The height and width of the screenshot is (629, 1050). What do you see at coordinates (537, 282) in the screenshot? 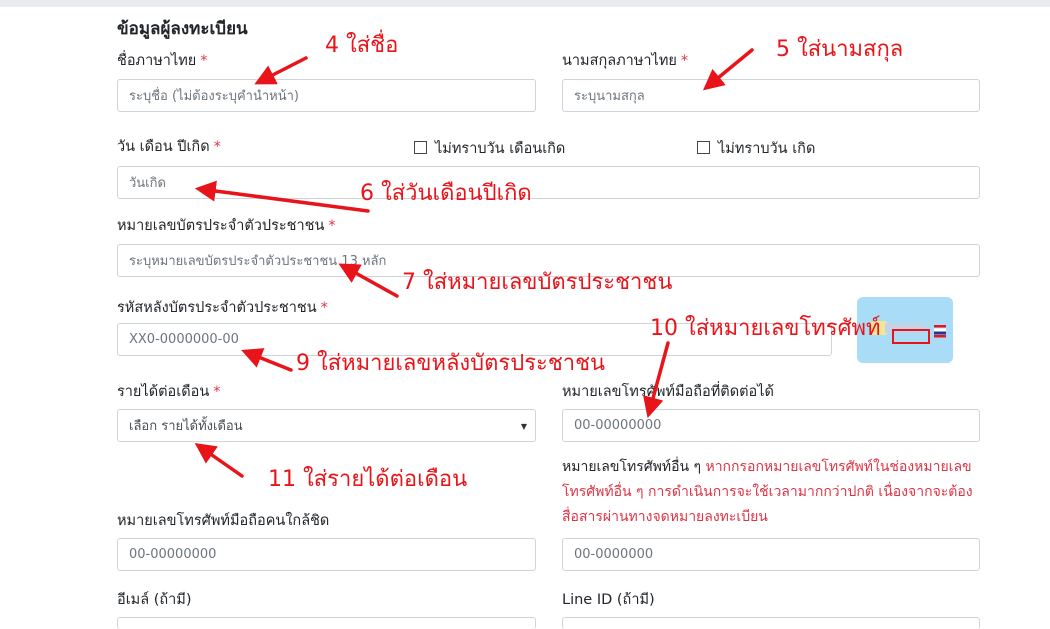
I see `annotation-7: 7 ใส่หมายเลขบัตรประชาชน` at bounding box center [537, 282].